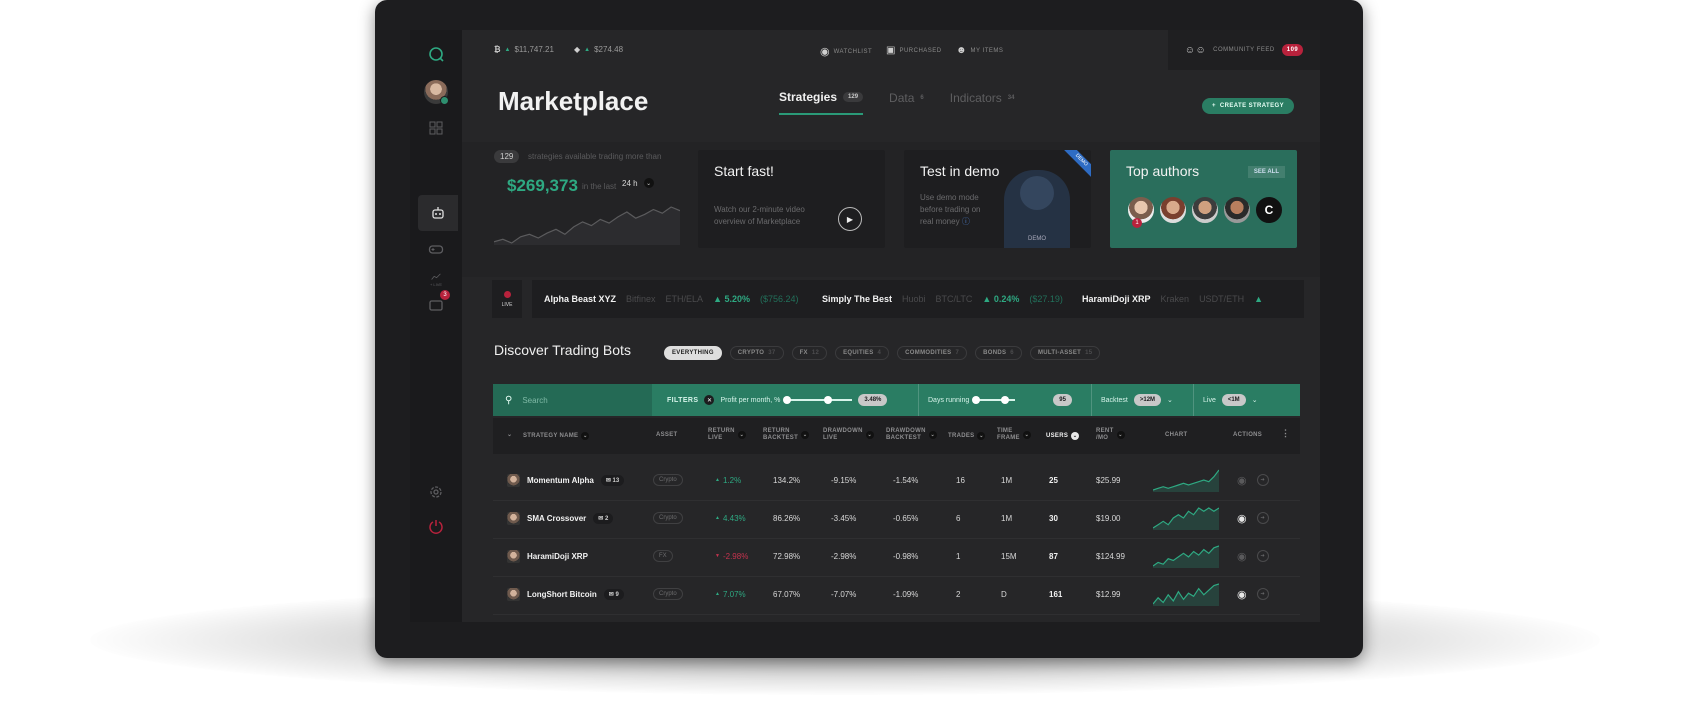 The image size is (1692, 702). What do you see at coordinates (1247, 106) in the screenshot?
I see `create-strategy-button: + CREATE STRATEGY` at bounding box center [1247, 106].